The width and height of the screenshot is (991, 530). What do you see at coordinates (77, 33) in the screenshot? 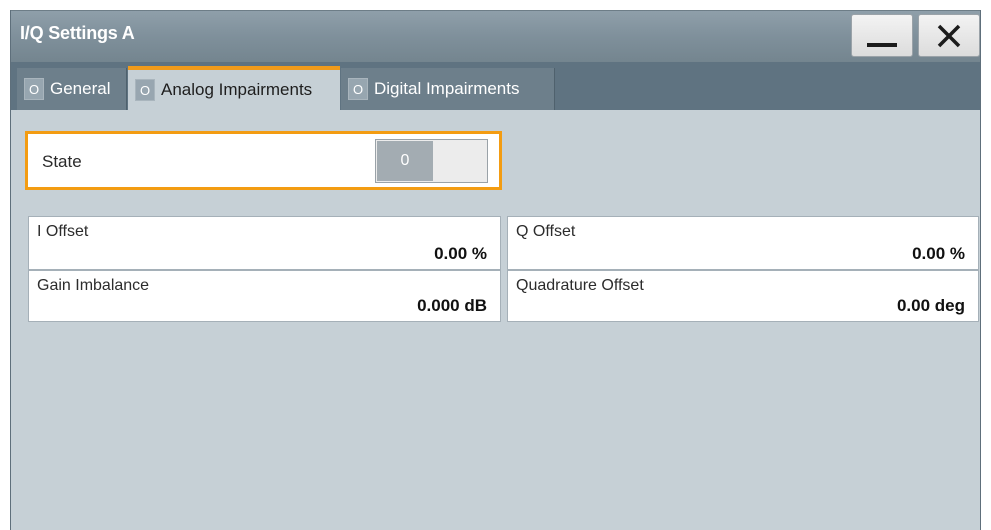
I see `window-title: I/Q Settings A` at bounding box center [77, 33].